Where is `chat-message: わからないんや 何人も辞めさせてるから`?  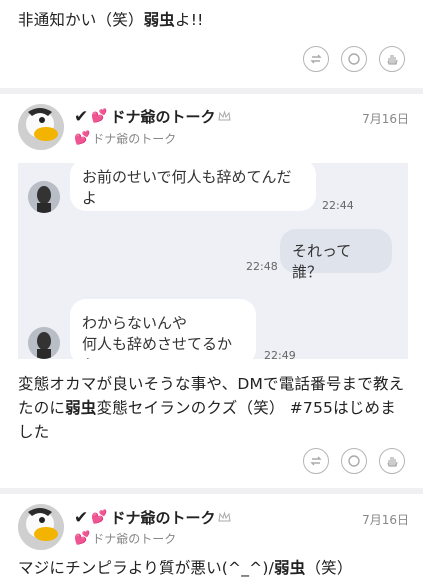 chat-message: わからないんや 何人も辞めさせてるから is located at coordinates (163, 329).